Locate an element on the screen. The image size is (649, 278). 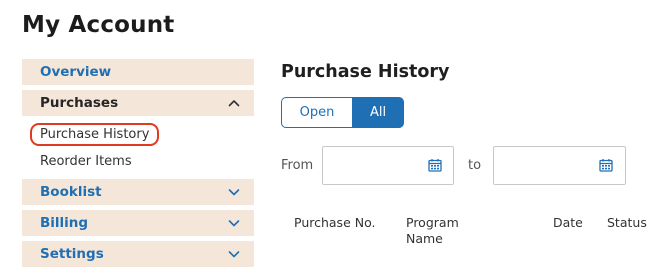
status-toggle: Open All is located at coordinates (342, 112).